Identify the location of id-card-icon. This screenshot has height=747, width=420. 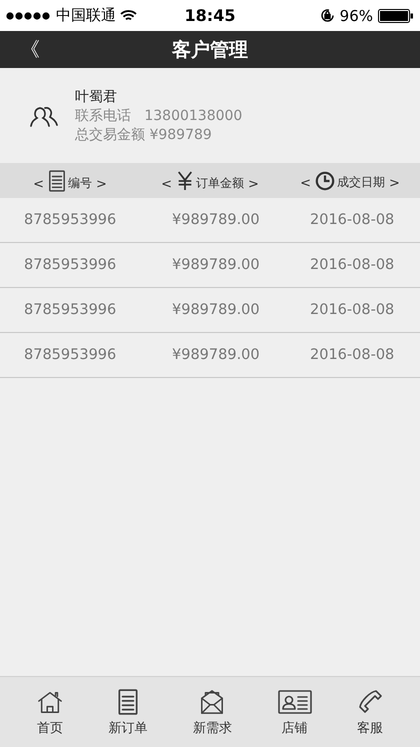
(295, 702).